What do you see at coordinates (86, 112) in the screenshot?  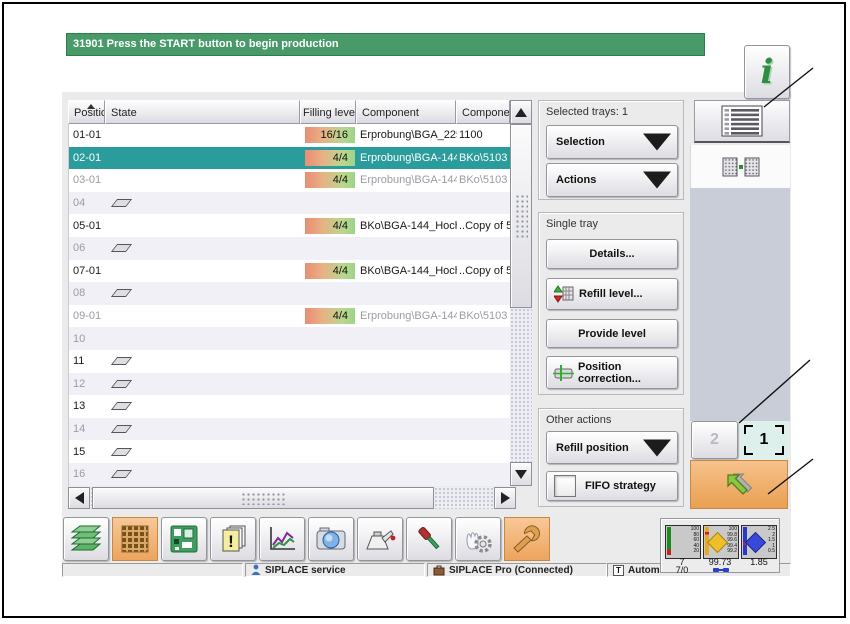 I see `column-header-position: Position` at bounding box center [86, 112].